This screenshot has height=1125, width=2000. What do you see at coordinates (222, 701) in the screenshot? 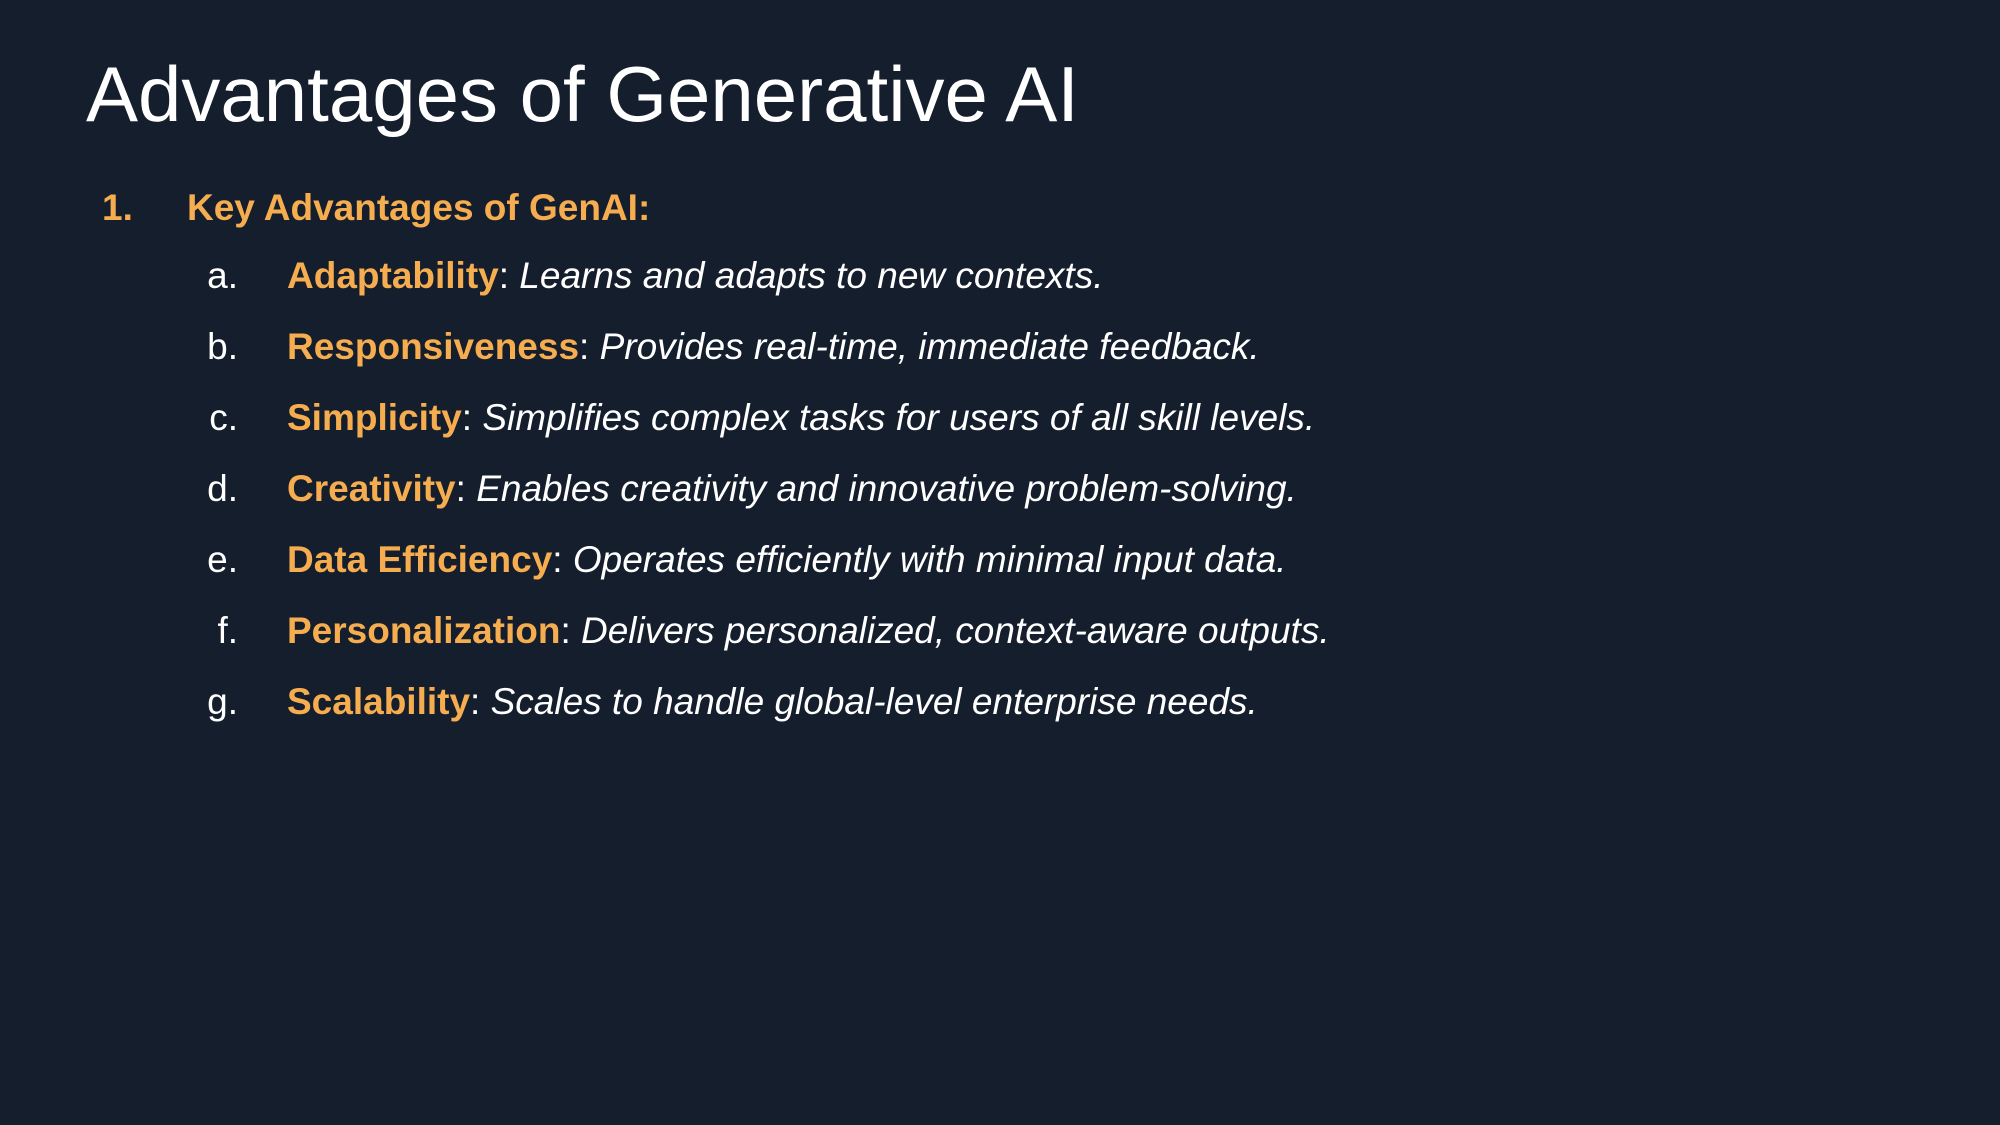
I see `item-marker: g.` at bounding box center [222, 701].